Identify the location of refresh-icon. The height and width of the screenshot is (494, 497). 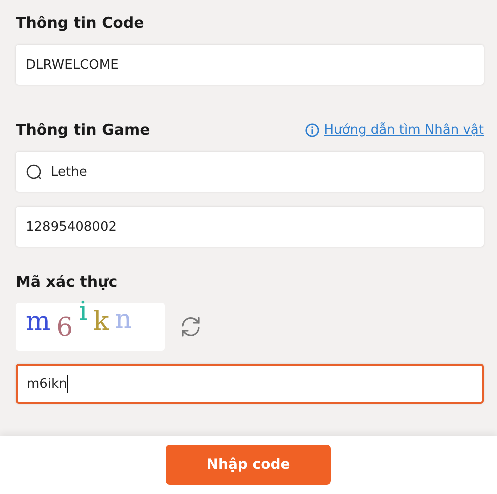
(191, 327).